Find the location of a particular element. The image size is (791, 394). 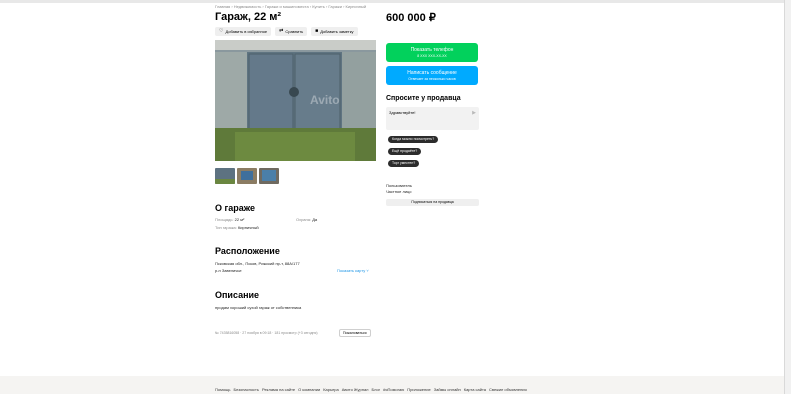

show-map-label: Показать карту is located at coordinates (351, 270).